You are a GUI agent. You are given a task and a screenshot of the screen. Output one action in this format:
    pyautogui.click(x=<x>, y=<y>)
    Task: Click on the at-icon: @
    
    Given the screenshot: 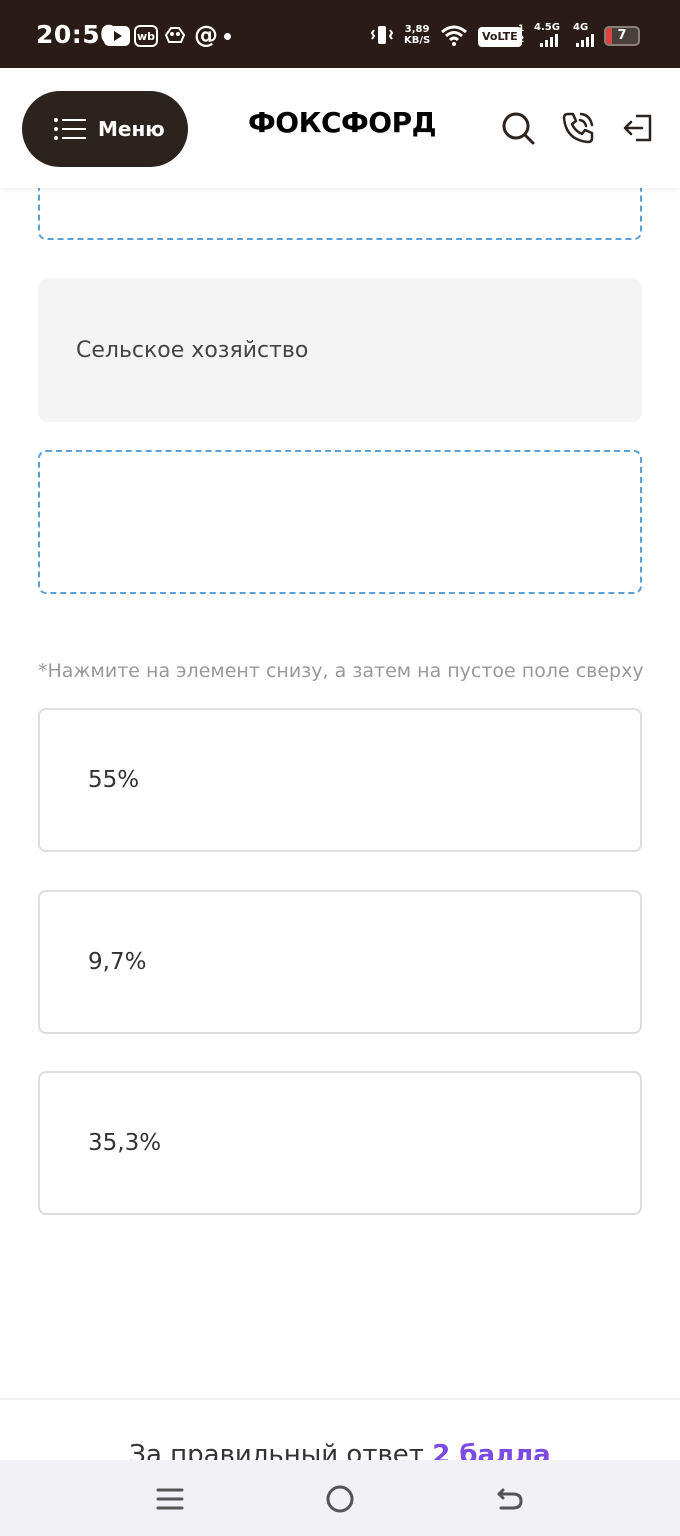 What is the action you would take?
    pyautogui.click(x=206, y=35)
    